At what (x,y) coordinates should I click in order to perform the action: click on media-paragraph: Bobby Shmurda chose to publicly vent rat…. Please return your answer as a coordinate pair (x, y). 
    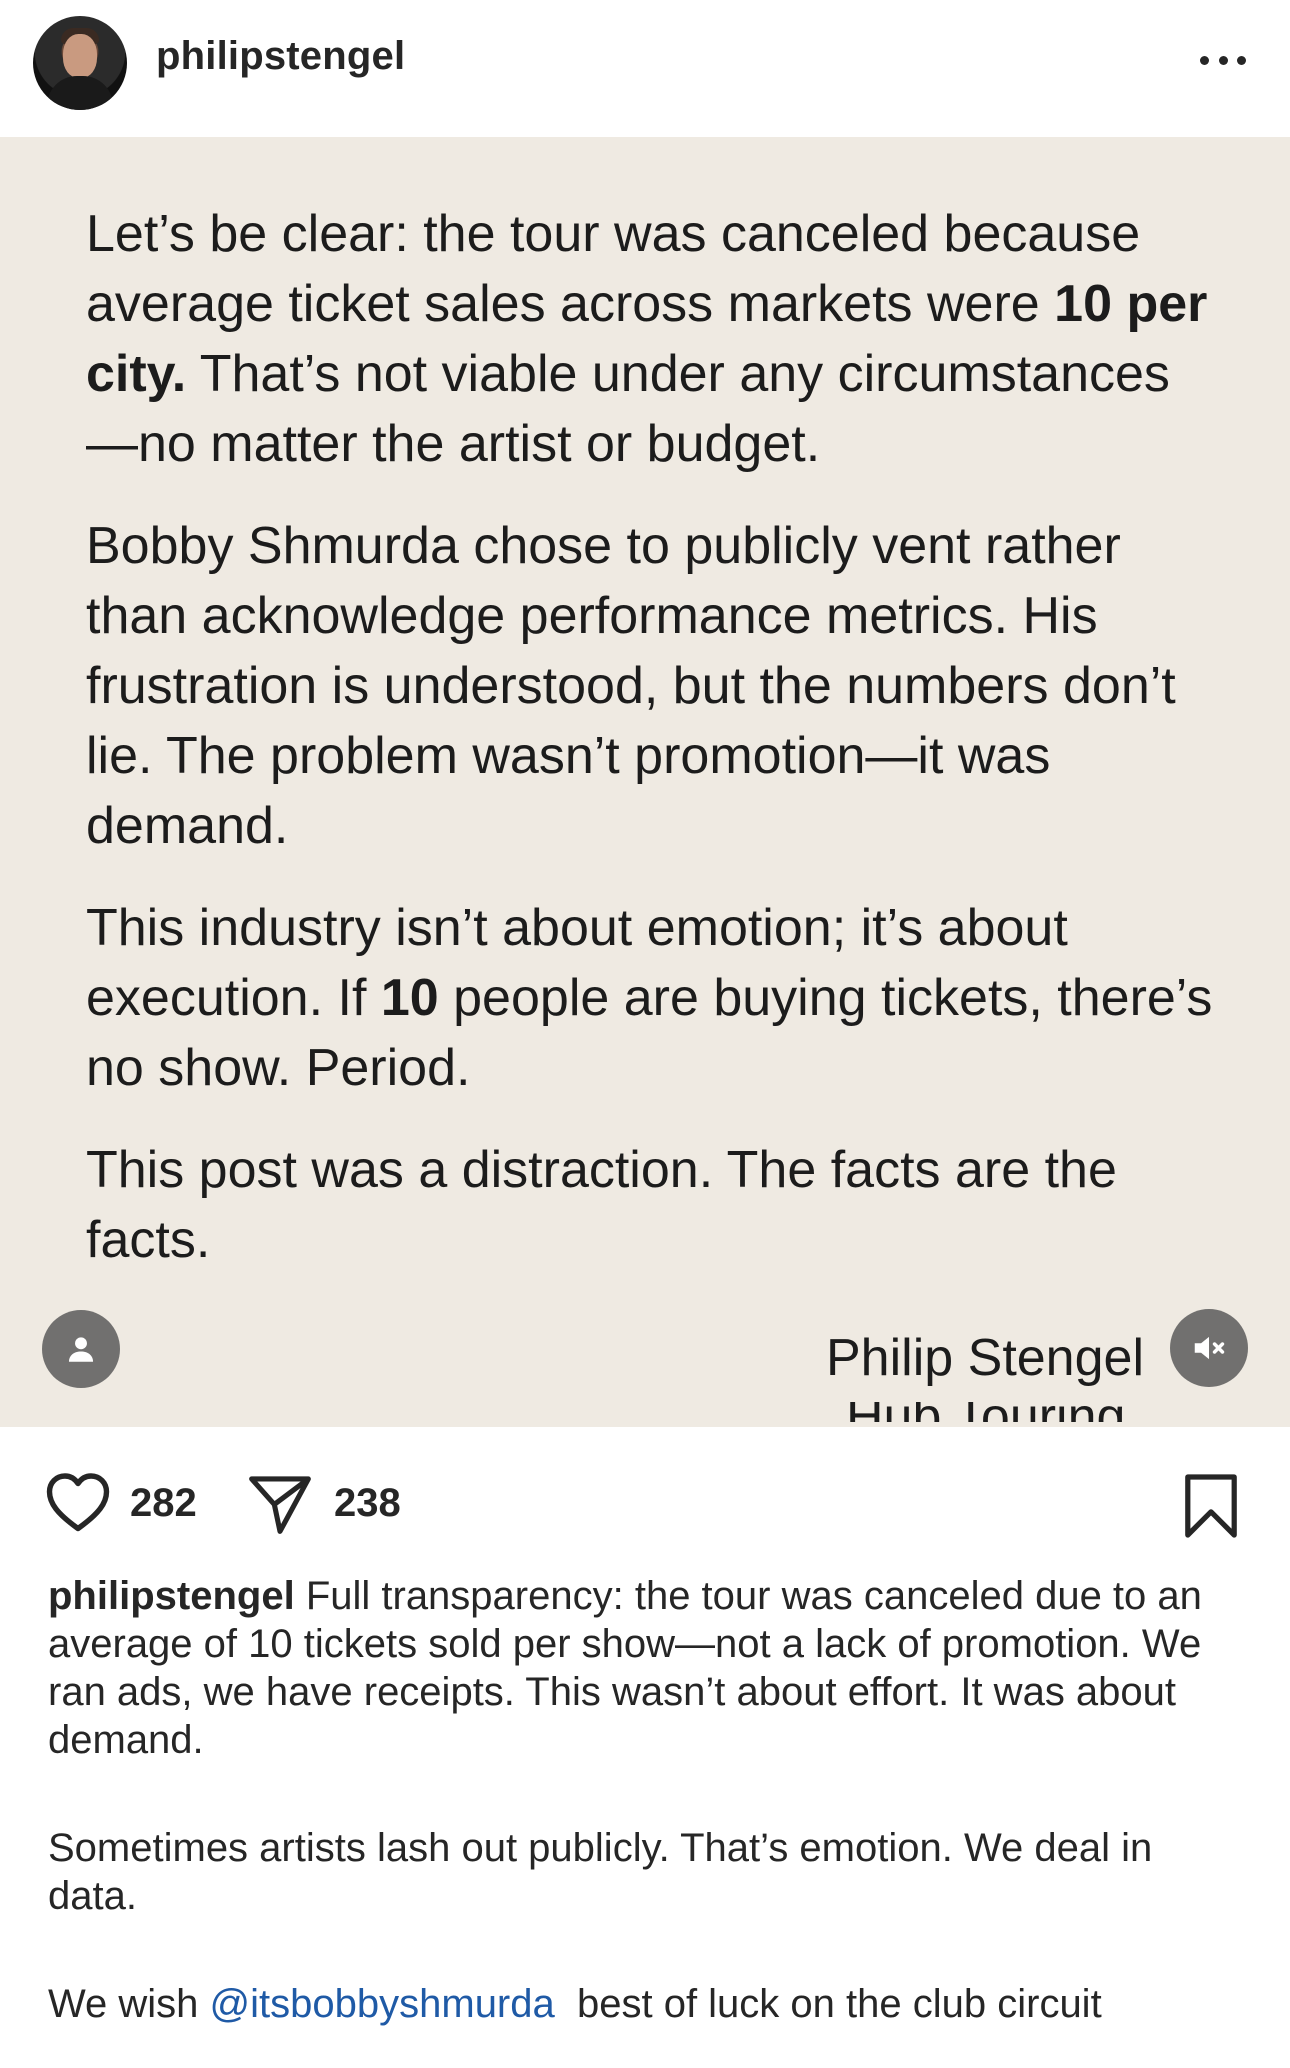
    Looking at the image, I should click on (651, 686).